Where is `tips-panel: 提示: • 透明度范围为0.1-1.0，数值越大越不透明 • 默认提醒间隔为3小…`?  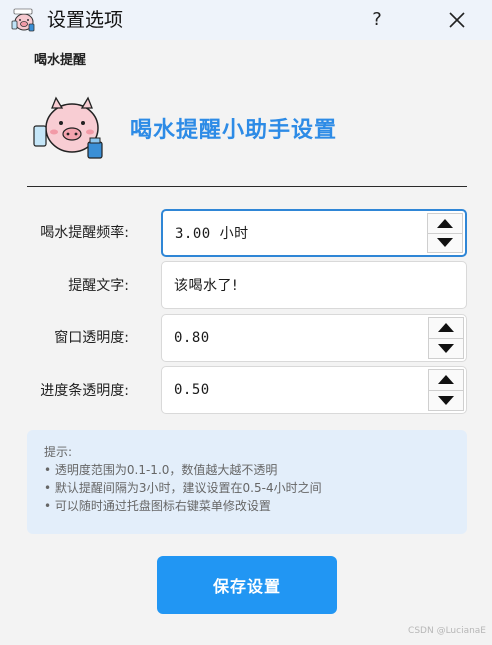 tips-panel: 提示: • 透明度范围为0.1-1.0，数值越大越不透明 • 默认提醒间隔为3小… is located at coordinates (247, 482).